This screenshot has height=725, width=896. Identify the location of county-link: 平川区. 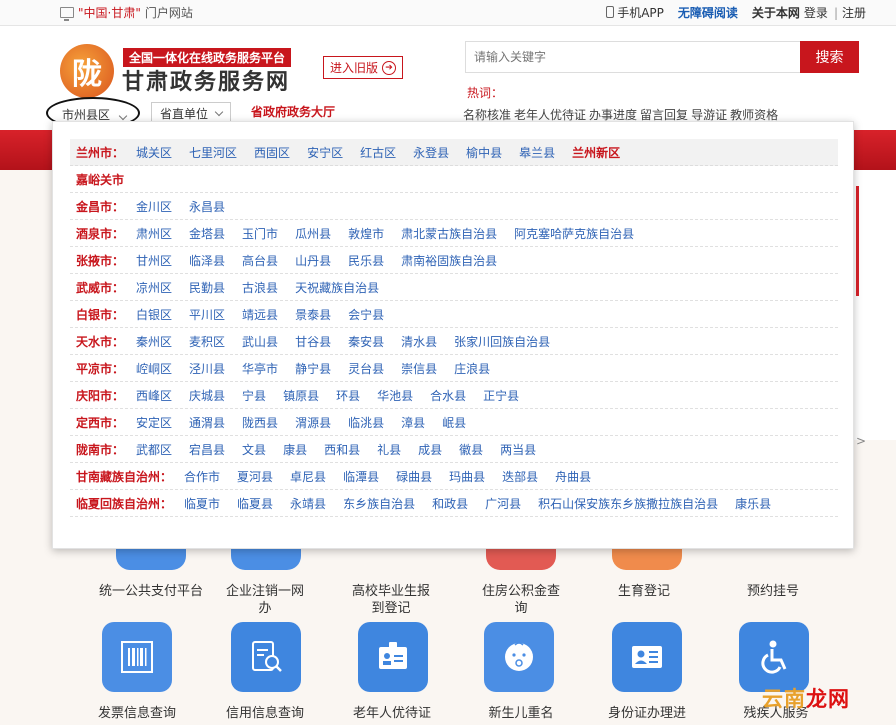
(207, 314).